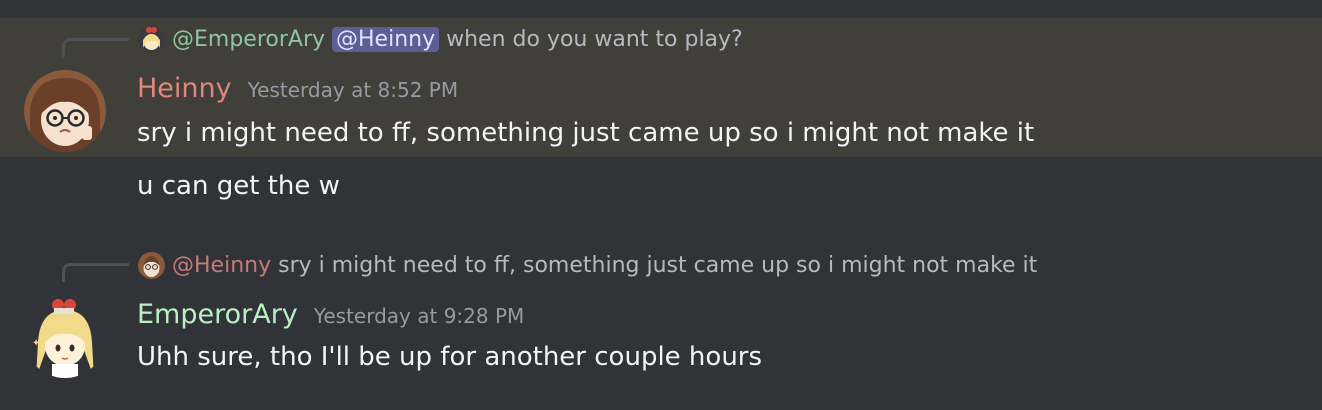  I want to click on username: Heinny, so click(184, 88).